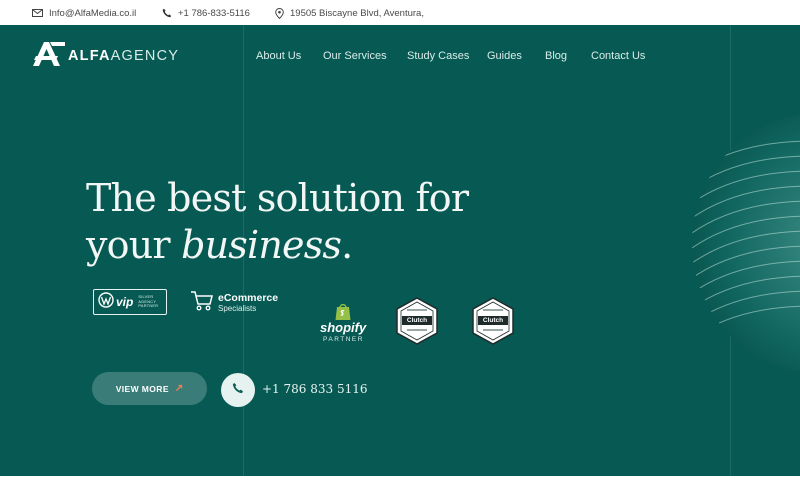 The height and width of the screenshot is (480, 800). Describe the element at coordinates (355, 58) in the screenshot. I see `nav-our-services: Our Services` at that location.